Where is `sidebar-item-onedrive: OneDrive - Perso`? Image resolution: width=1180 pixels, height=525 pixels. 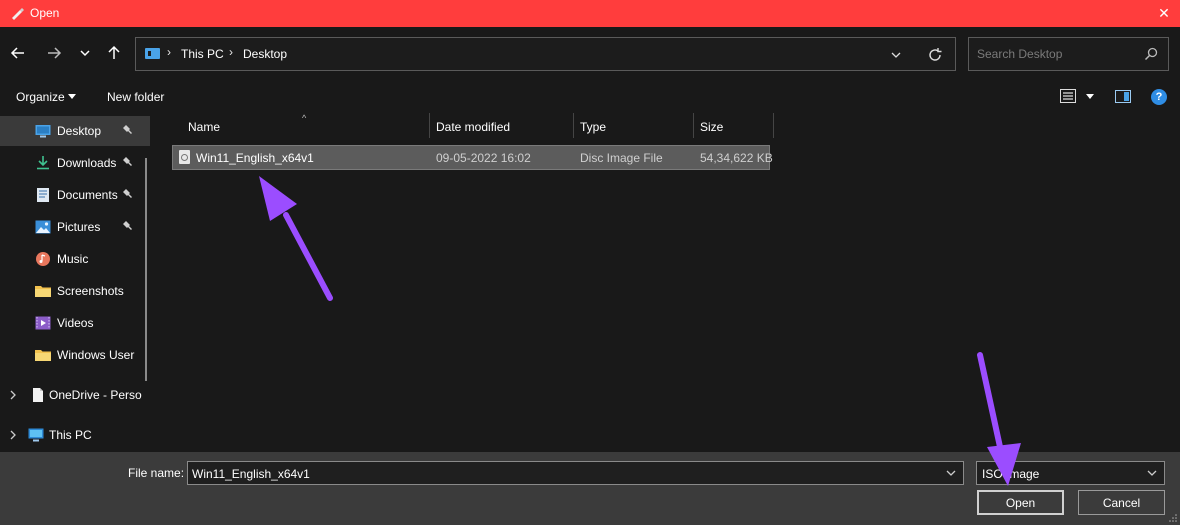 sidebar-item-onedrive: OneDrive - Perso is located at coordinates (75, 395).